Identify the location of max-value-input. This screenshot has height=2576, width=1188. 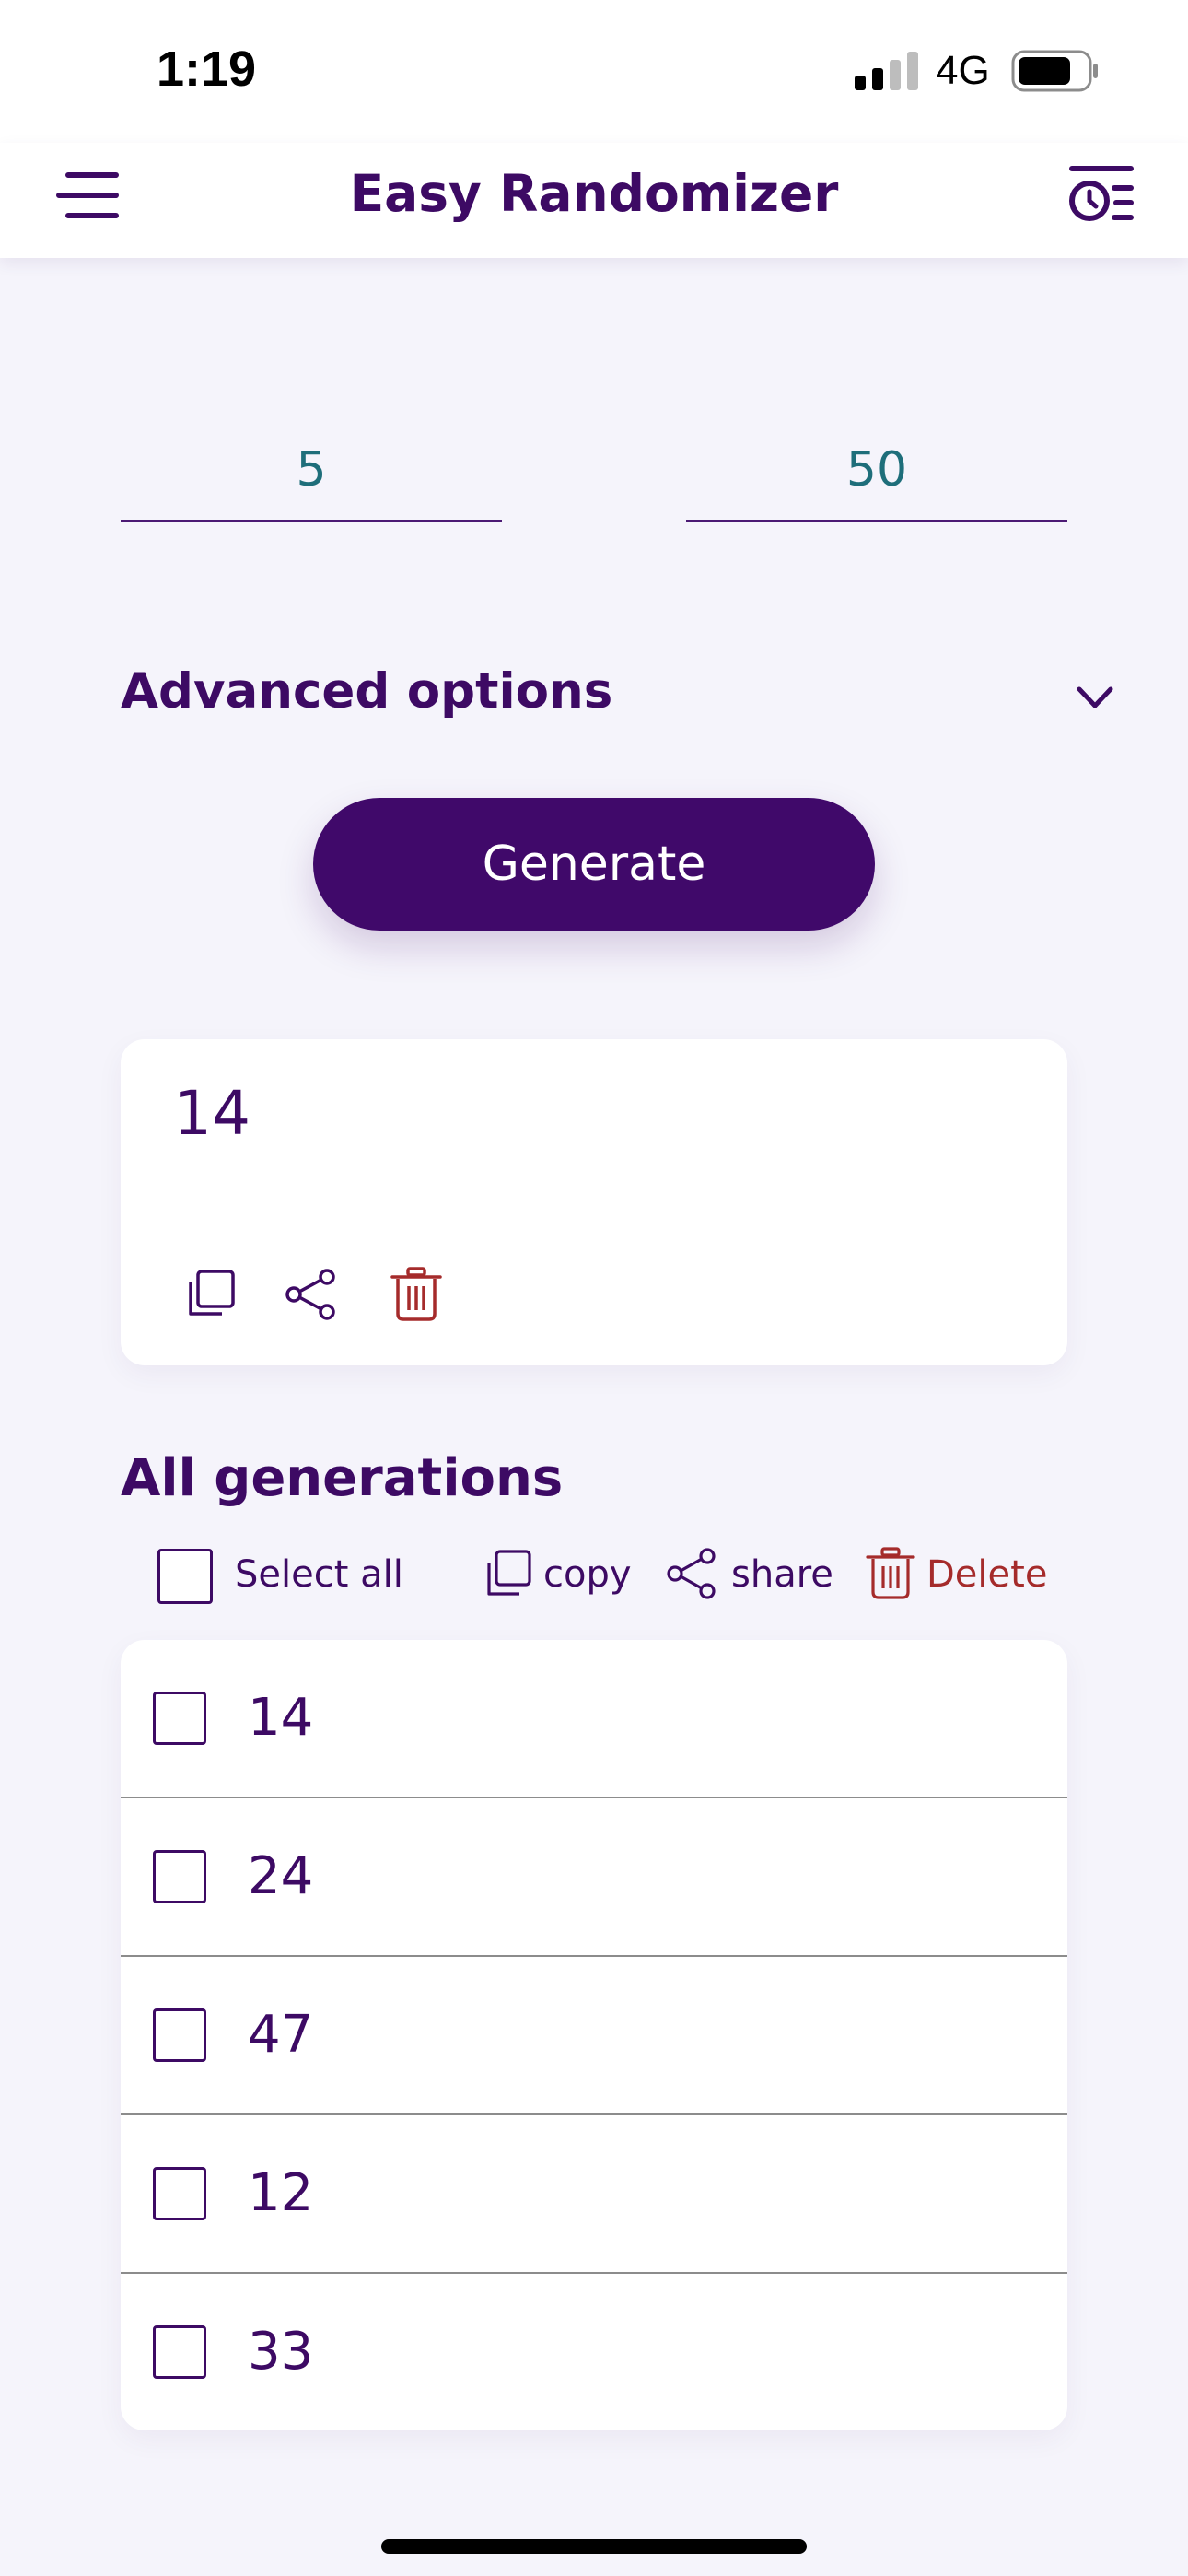
(876, 470).